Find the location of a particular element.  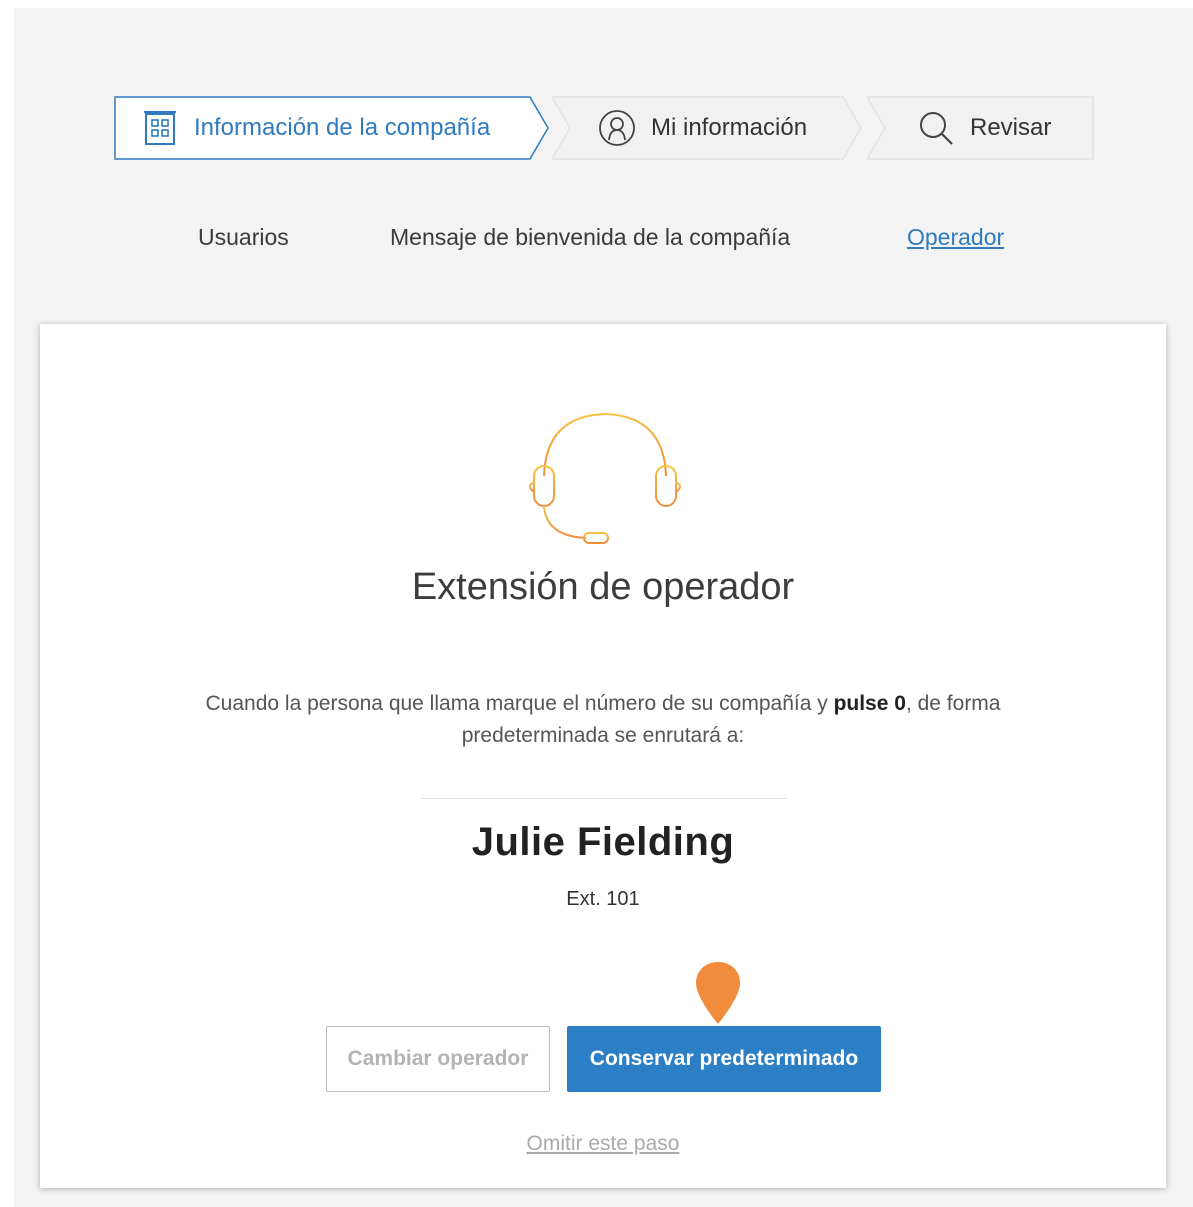

wizard-step-company-info: Información de la compañía is located at coordinates (332, 128).